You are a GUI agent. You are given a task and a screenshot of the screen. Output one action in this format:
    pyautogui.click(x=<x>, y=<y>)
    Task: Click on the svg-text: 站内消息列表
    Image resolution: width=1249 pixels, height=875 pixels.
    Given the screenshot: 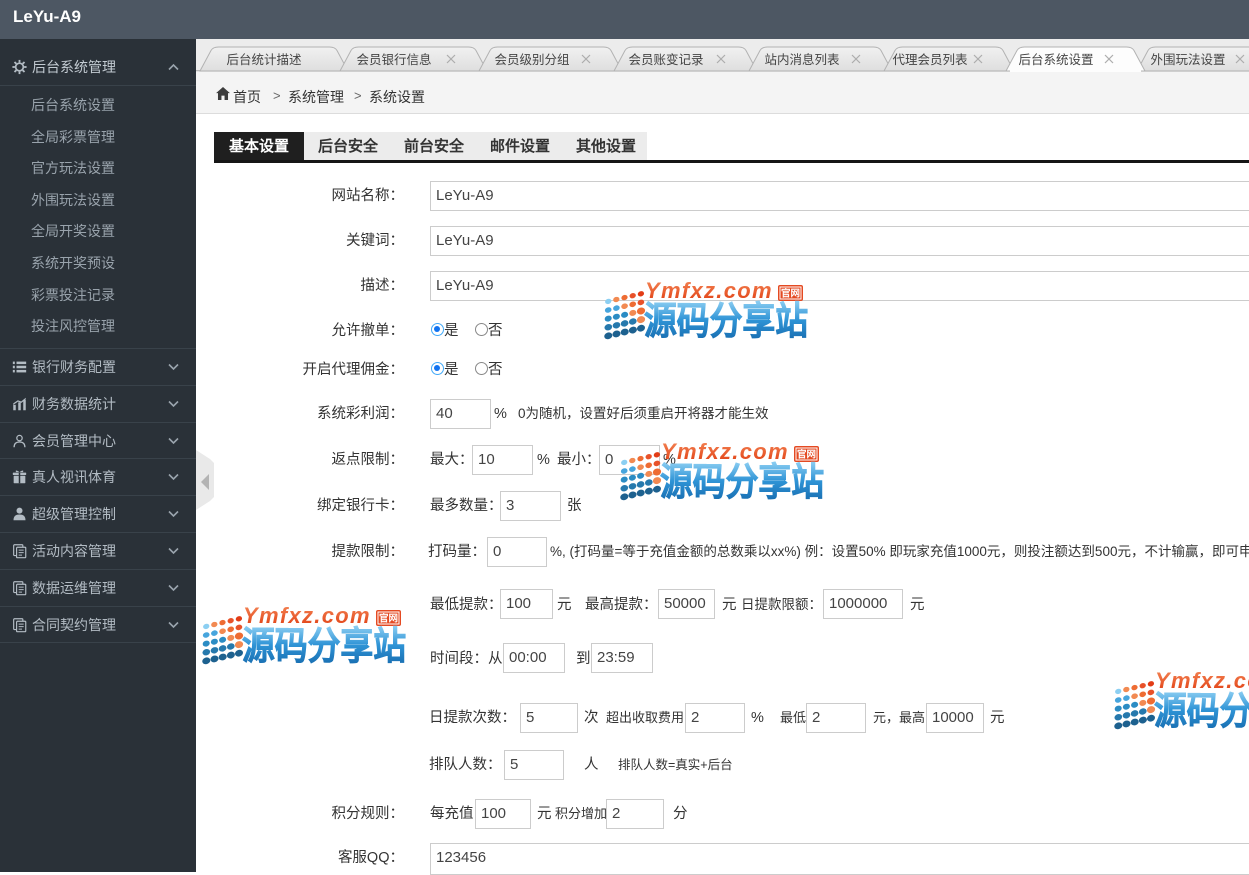 What is the action you would take?
    pyautogui.click(x=802, y=59)
    